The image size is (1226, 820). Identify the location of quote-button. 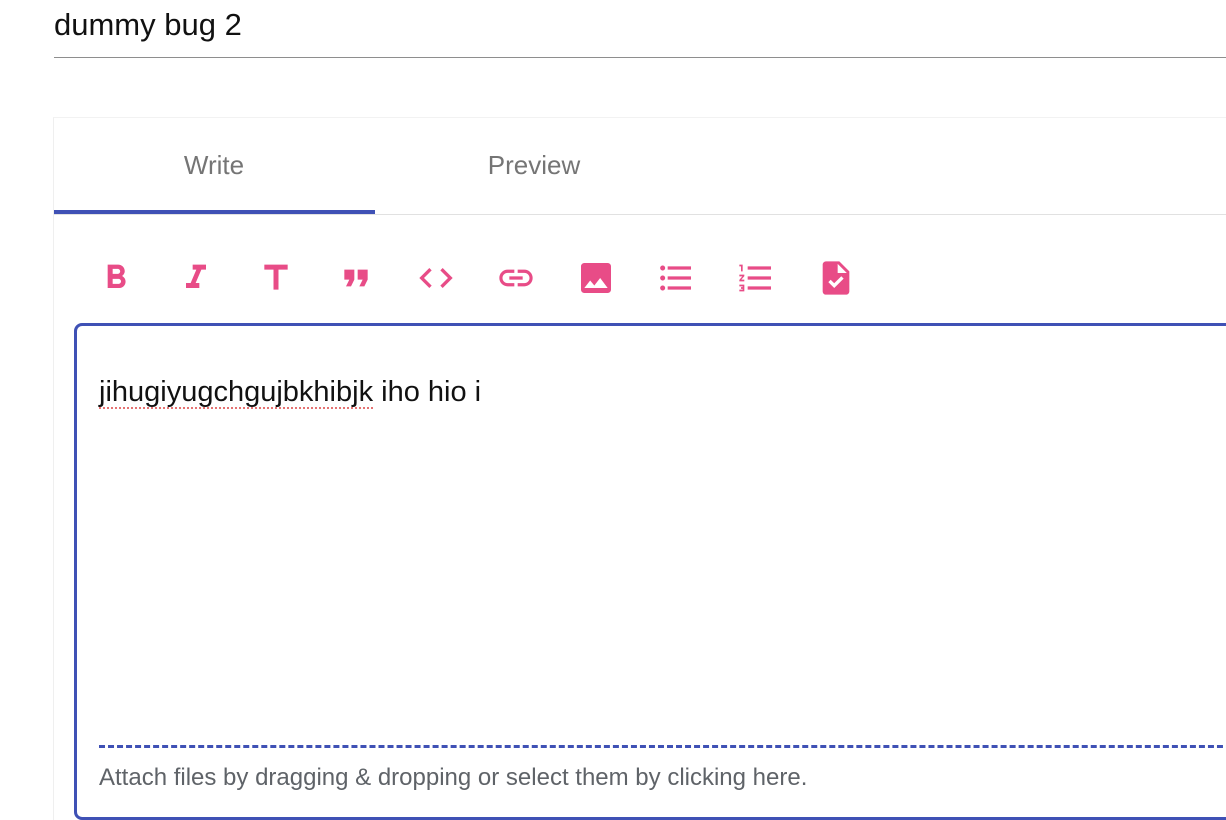
(356, 278).